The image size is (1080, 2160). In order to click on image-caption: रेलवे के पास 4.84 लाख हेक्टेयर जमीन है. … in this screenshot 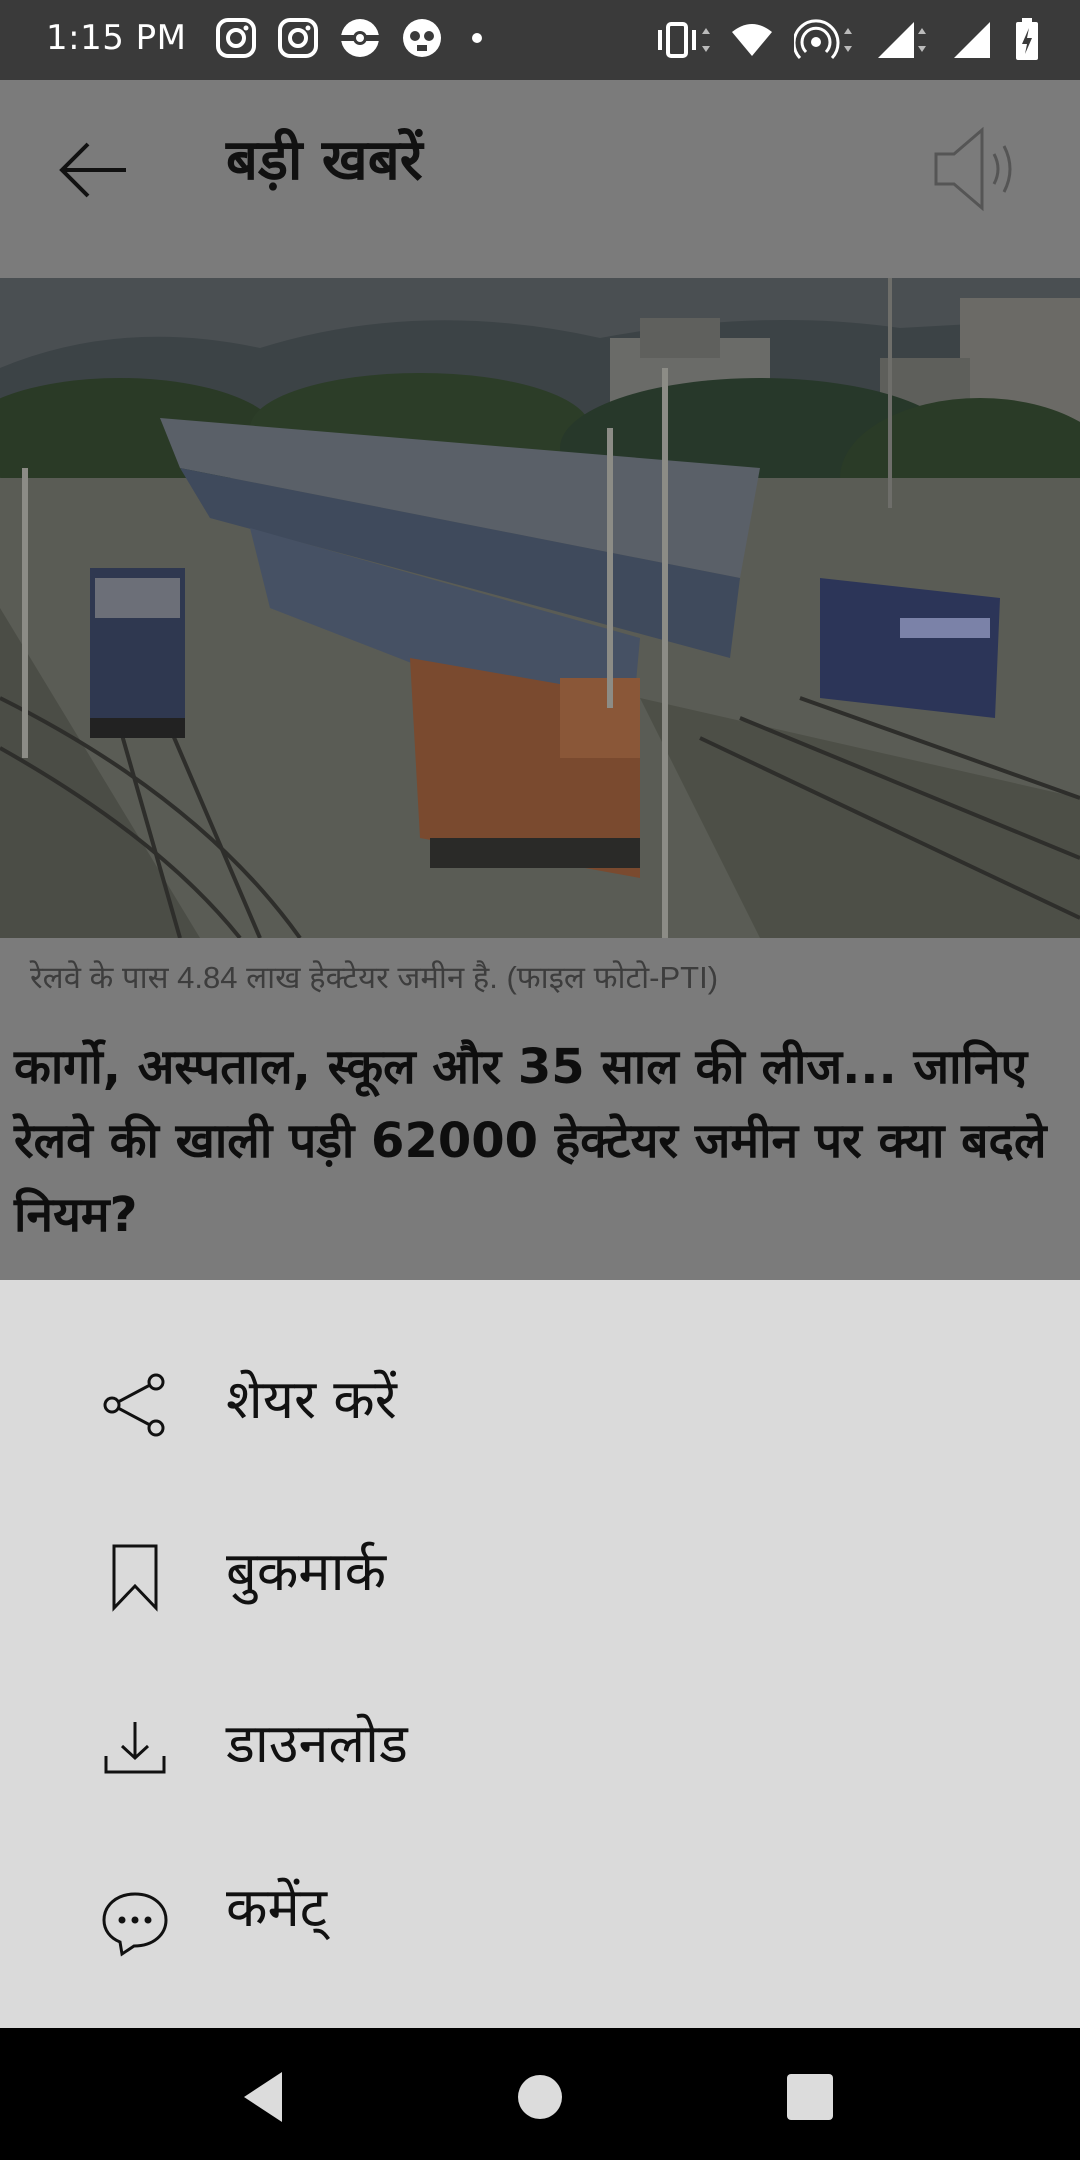, I will do `click(374, 977)`.